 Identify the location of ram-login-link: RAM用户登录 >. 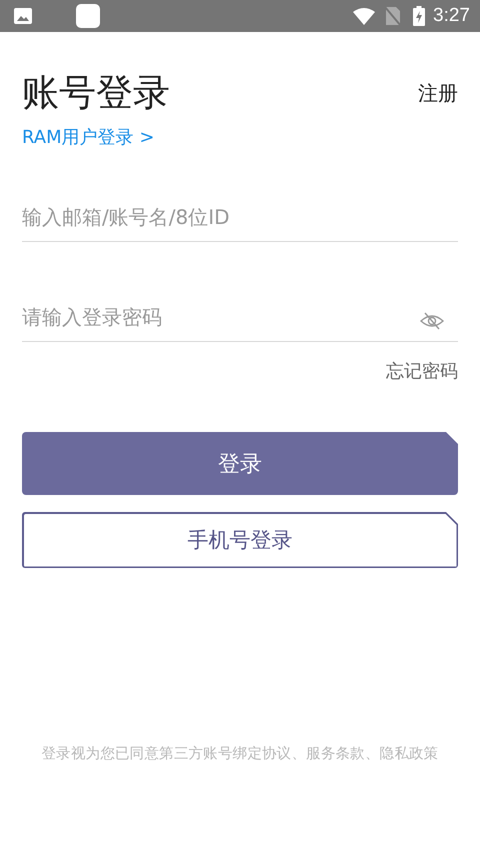
(88, 138).